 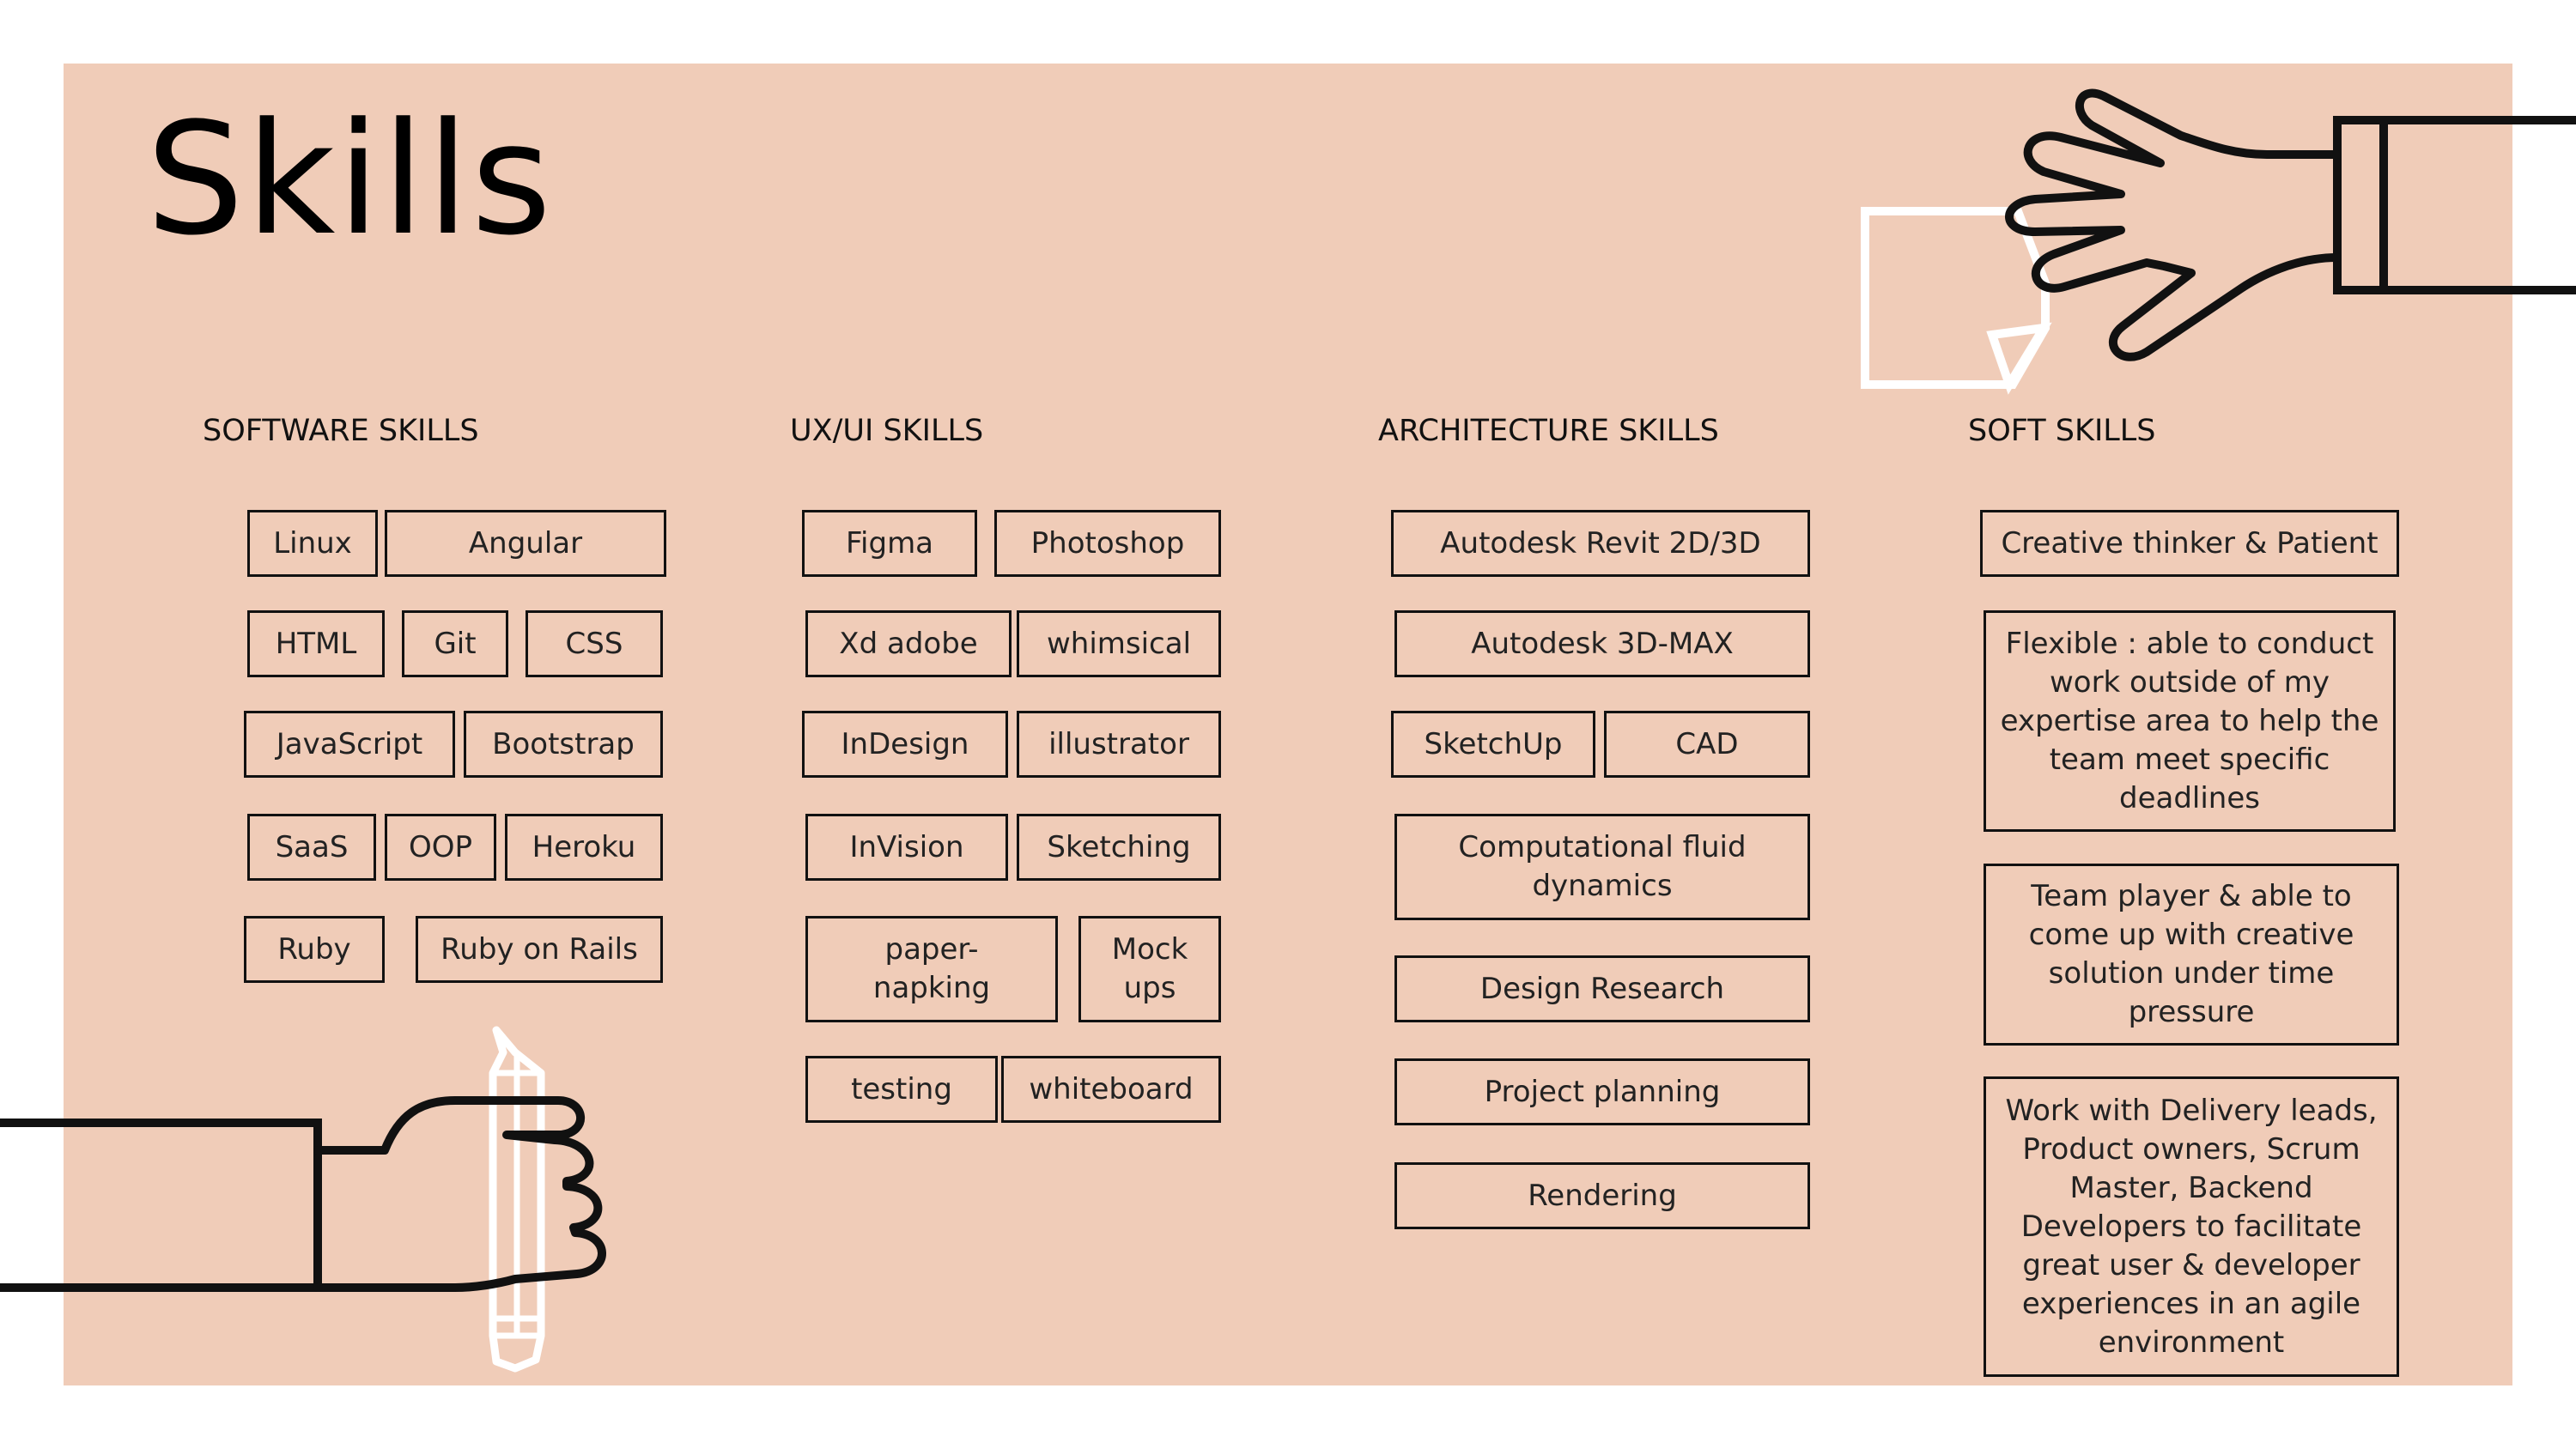 What do you see at coordinates (563, 744) in the screenshot?
I see `skill-tag: Bootstrap` at bounding box center [563, 744].